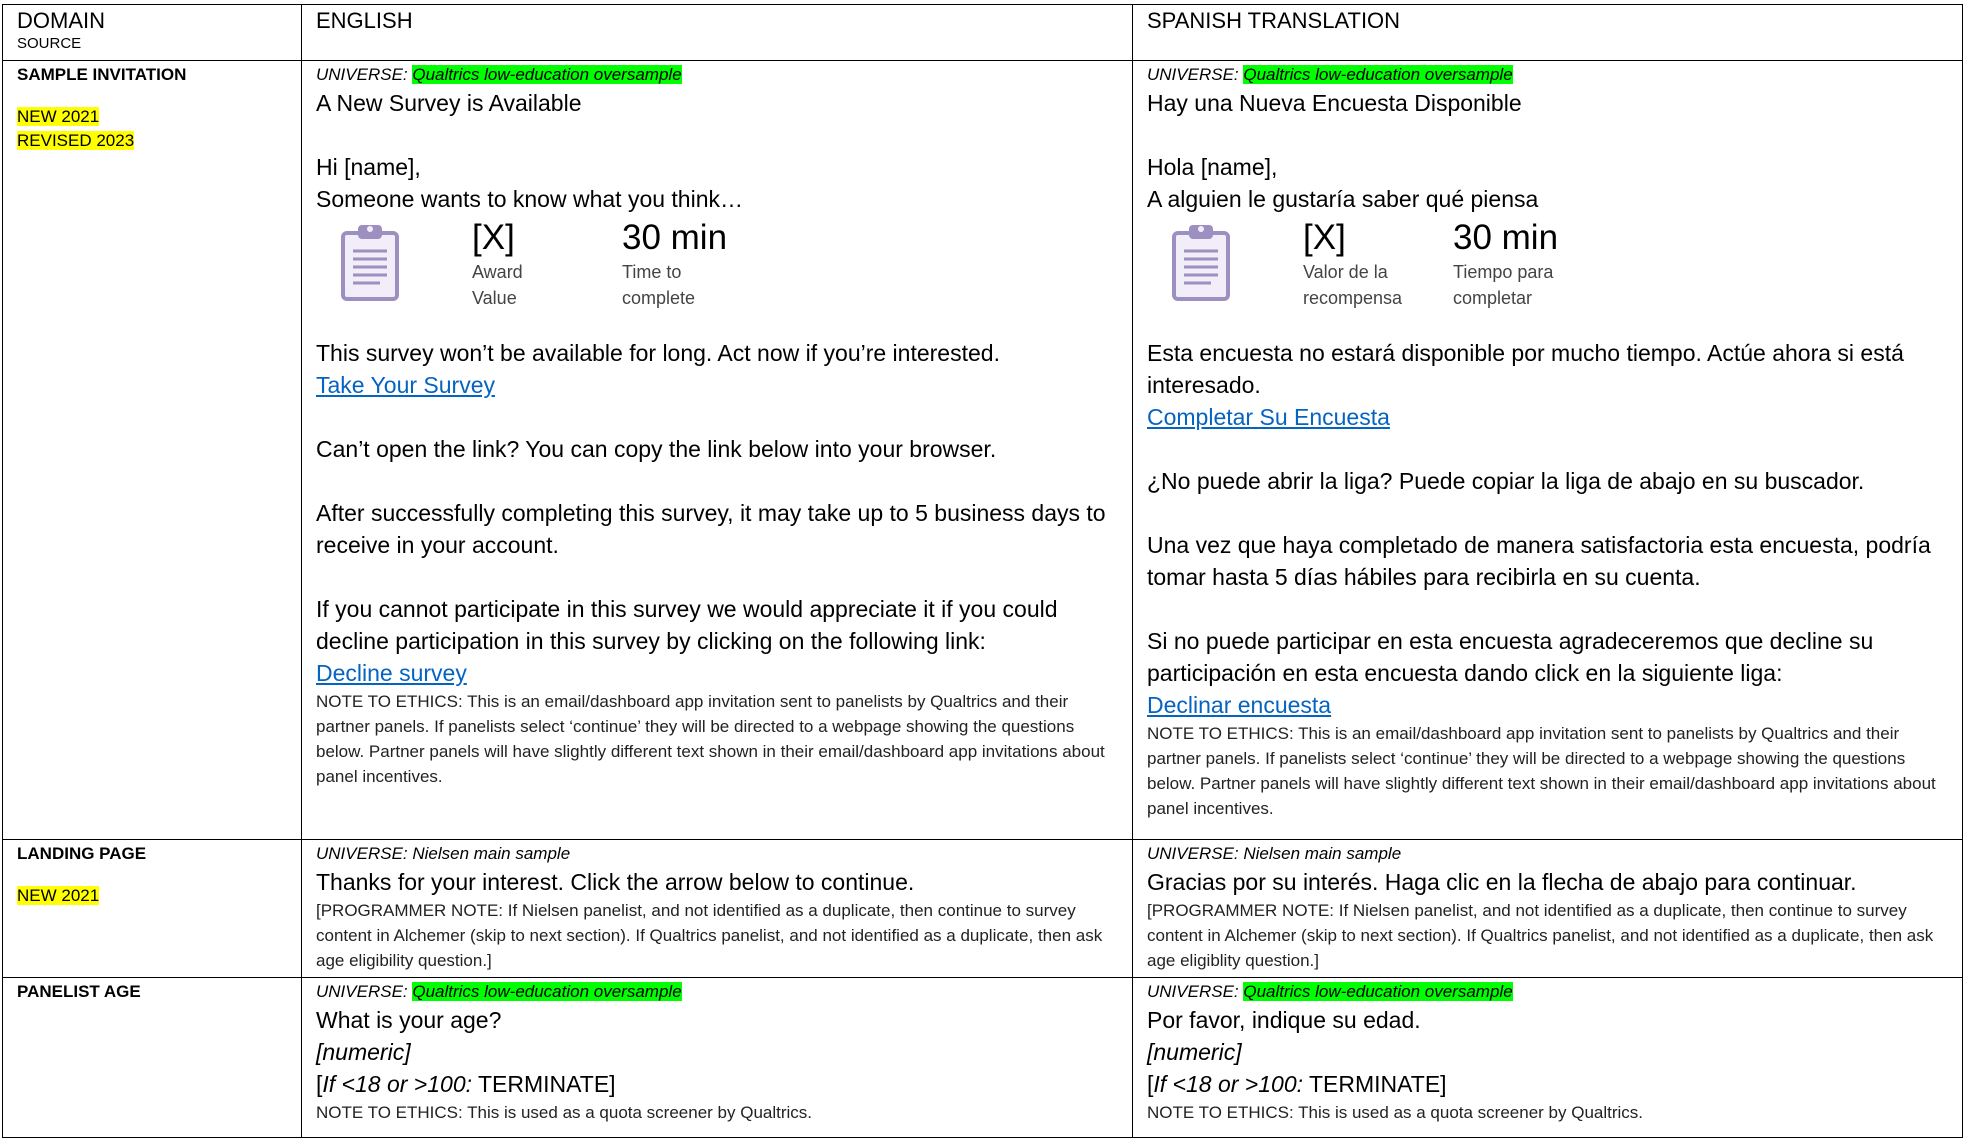 The width and height of the screenshot is (1965, 1138). Describe the element at coordinates (152, 1057) in the screenshot. I see `domain-cell: PANELIST AGE` at that location.